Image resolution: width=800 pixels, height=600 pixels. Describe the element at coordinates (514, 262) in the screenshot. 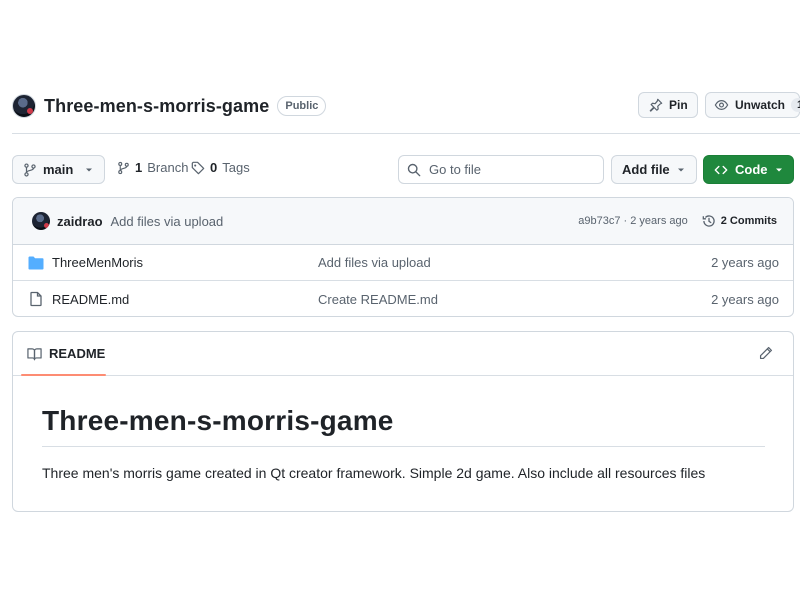

I see `file-commit-message: Add files via upload` at that location.